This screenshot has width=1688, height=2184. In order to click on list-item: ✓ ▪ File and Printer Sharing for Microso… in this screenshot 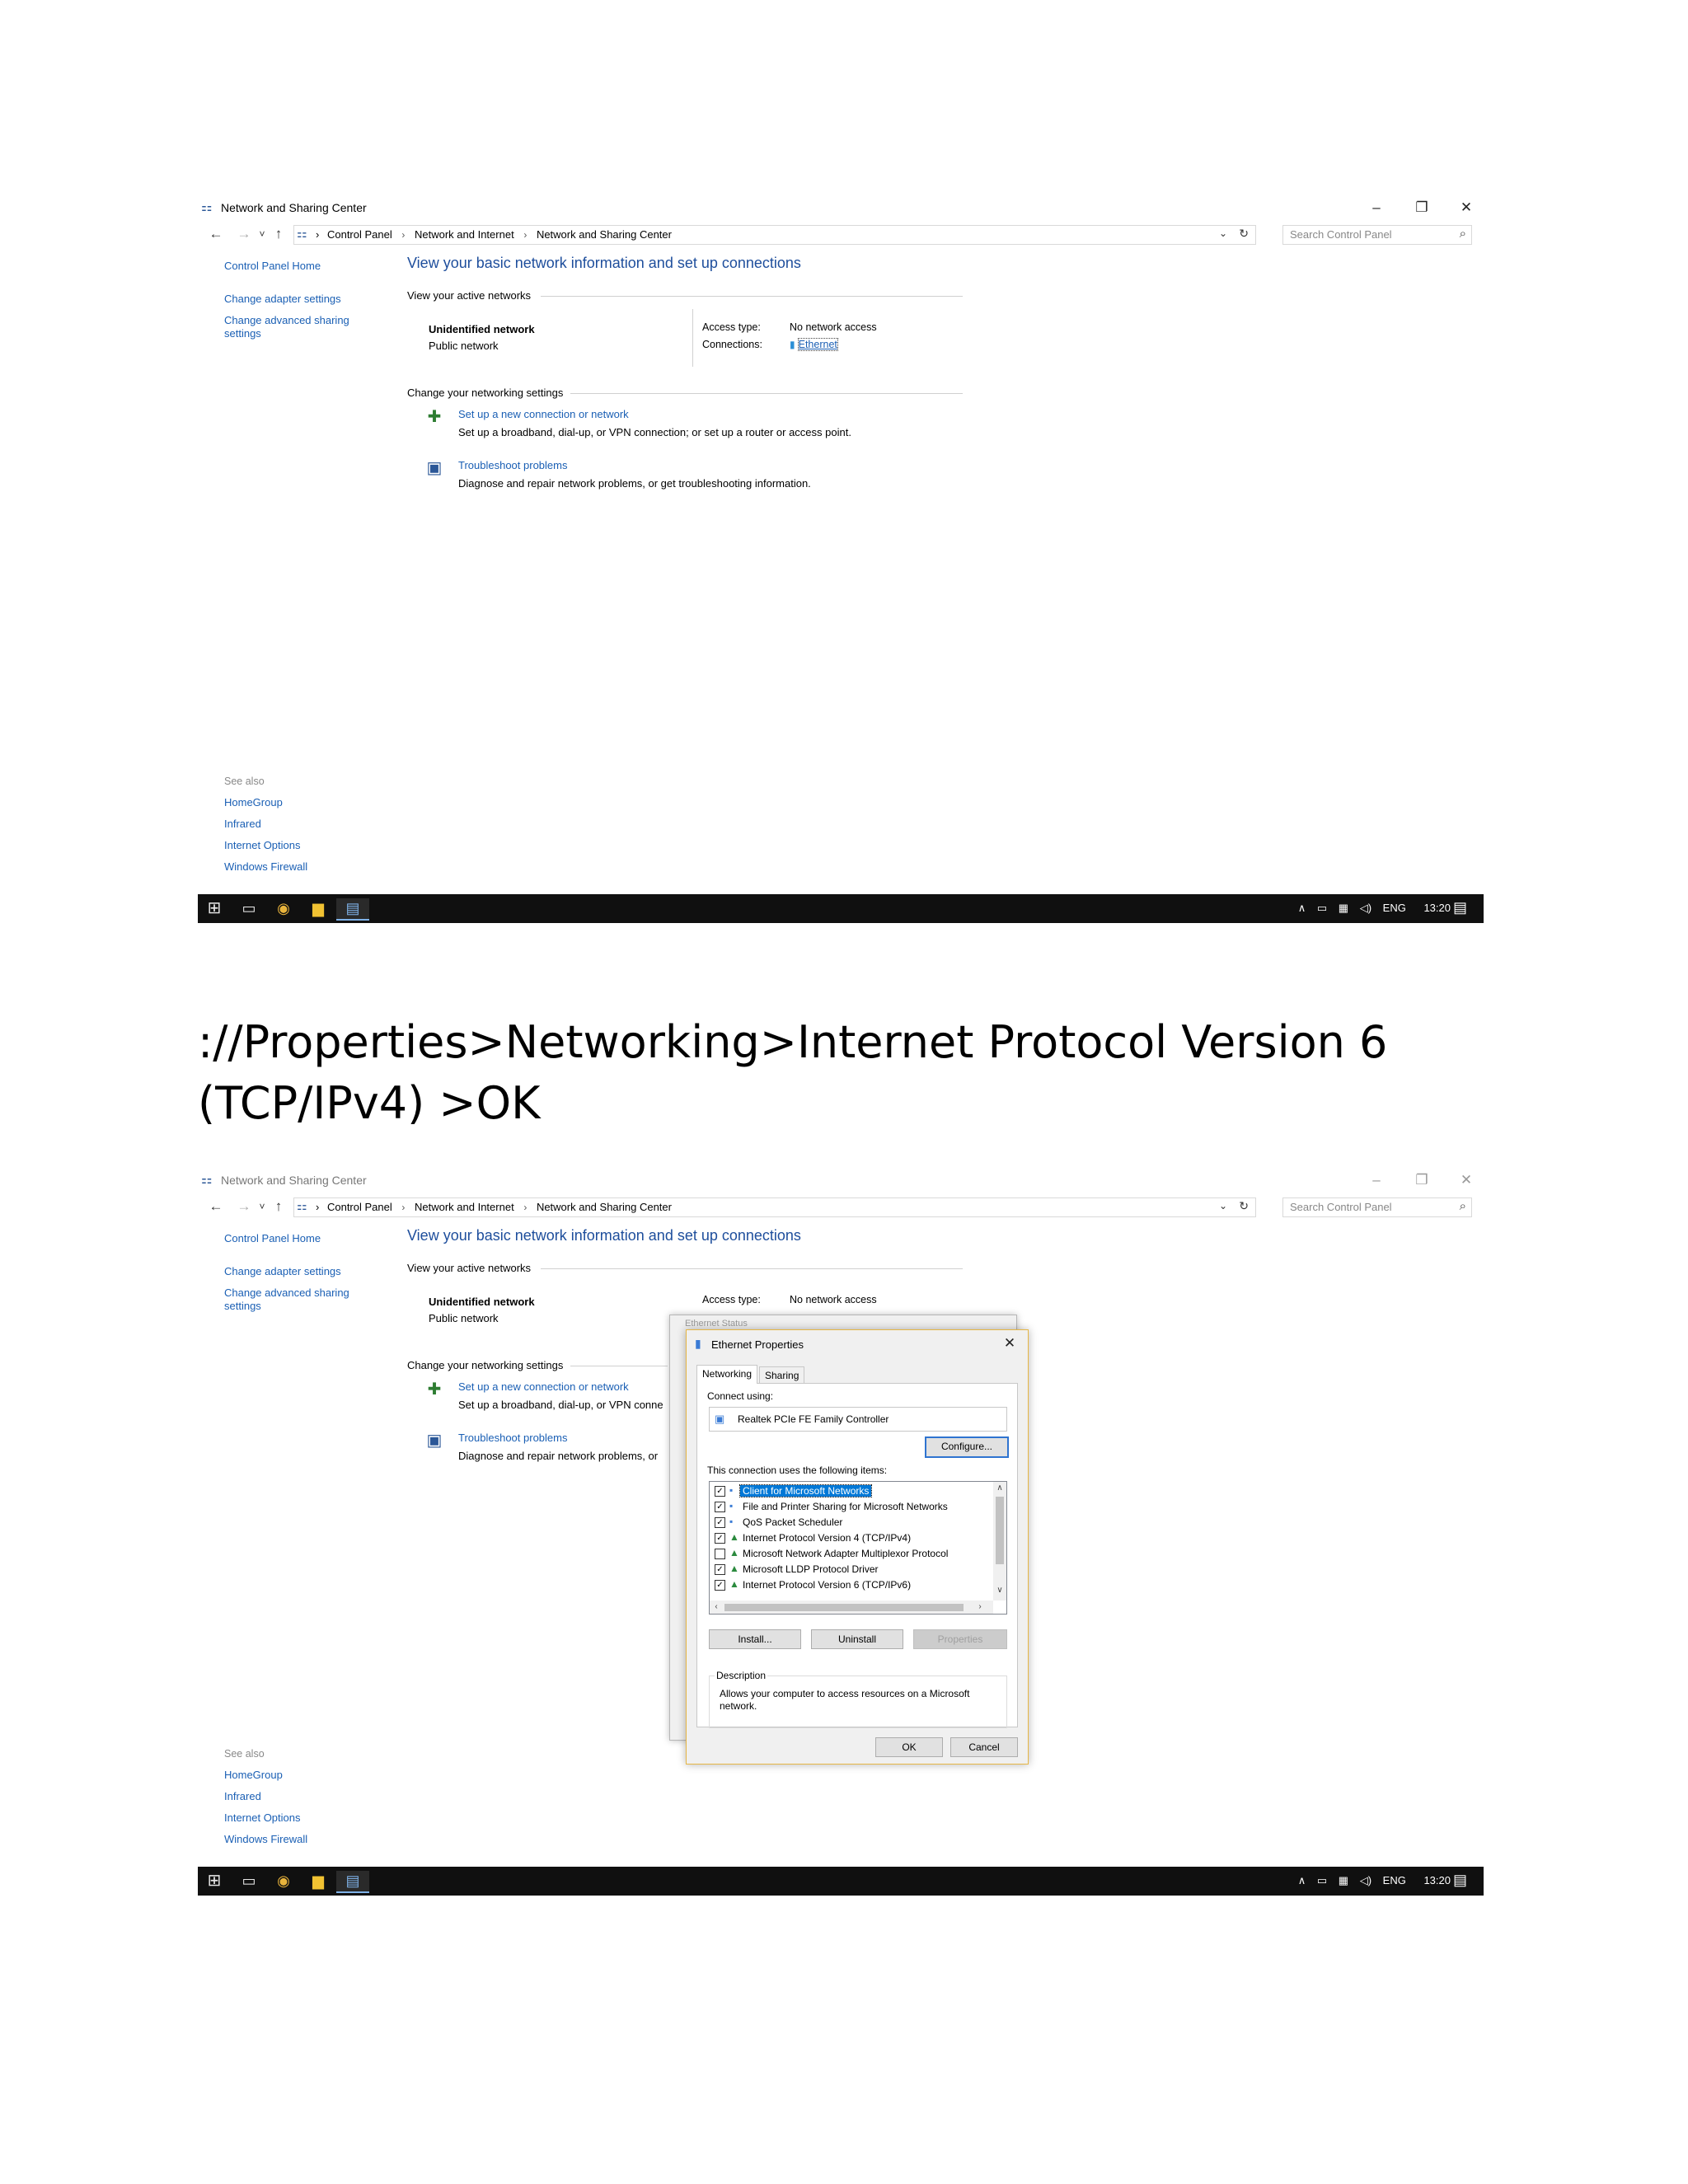, I will do `click(851, 1506)`.